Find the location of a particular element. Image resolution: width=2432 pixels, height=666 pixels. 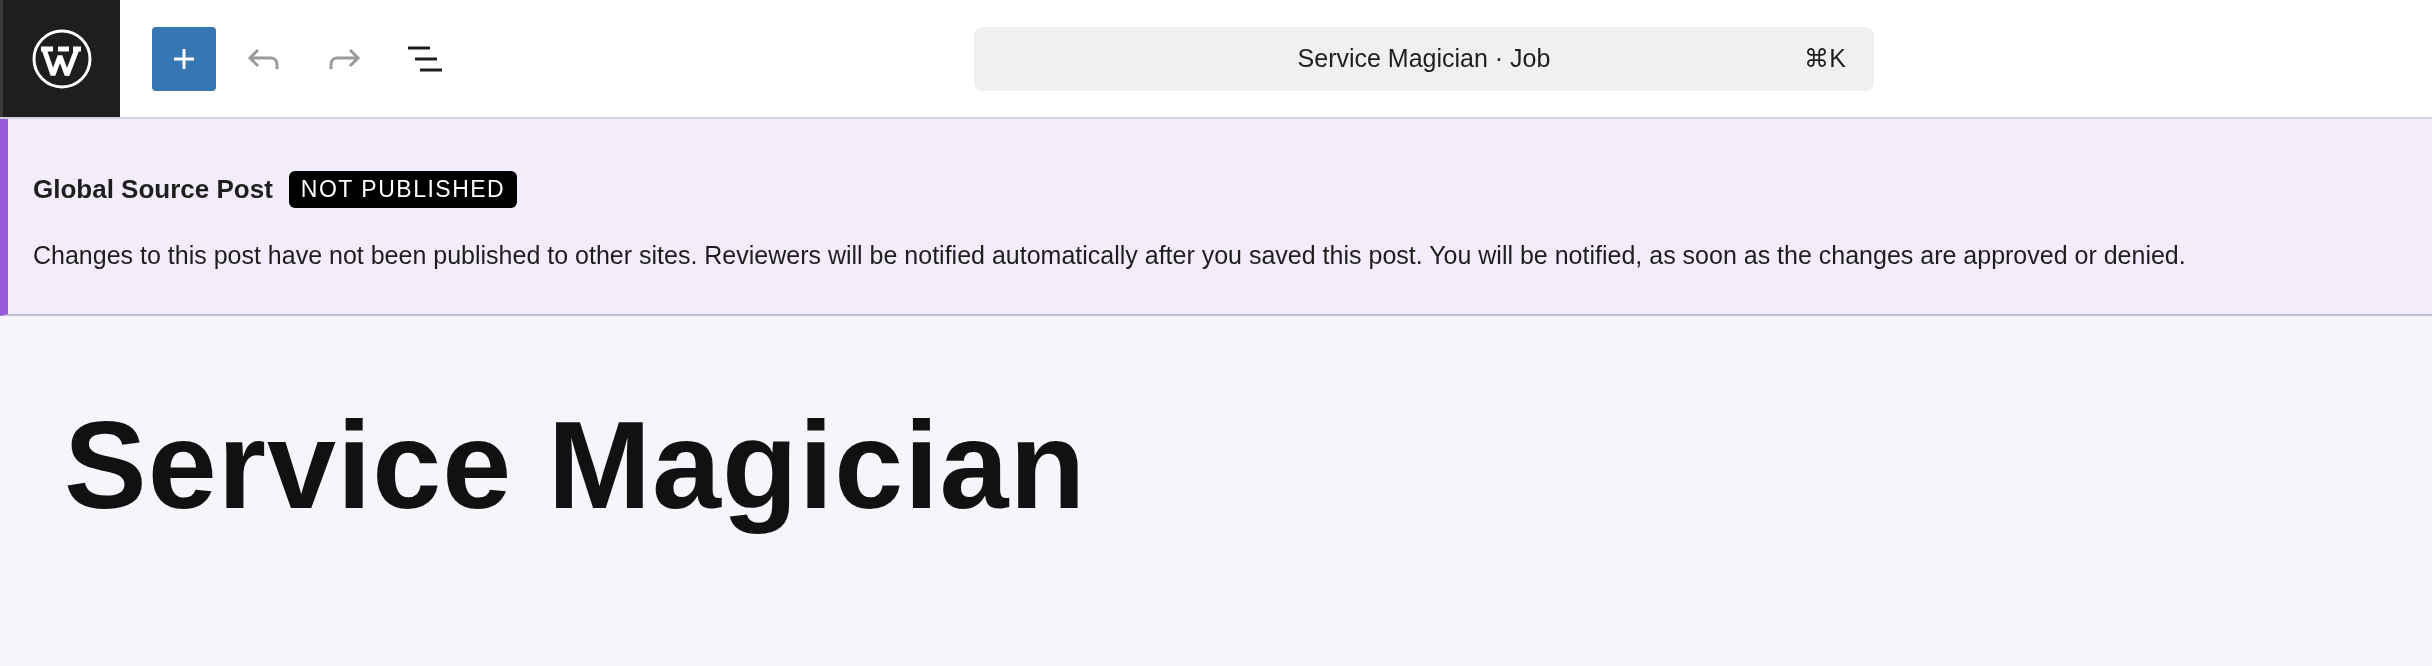

status-badge: NOT PUBLISHED is located at coordinates (403, 189).